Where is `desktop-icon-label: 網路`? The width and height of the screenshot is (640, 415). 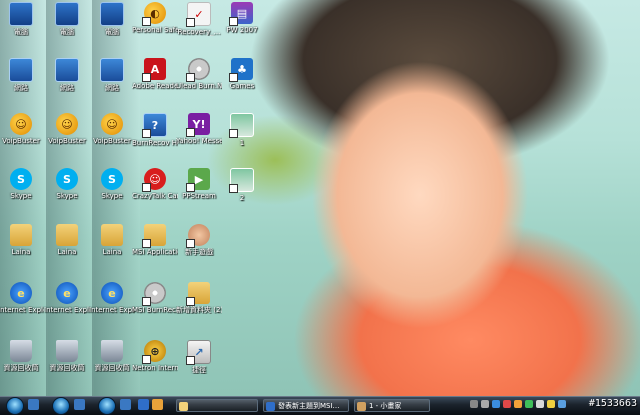 desktop-icon-label: 網路 is located at coordinates (112, 88).